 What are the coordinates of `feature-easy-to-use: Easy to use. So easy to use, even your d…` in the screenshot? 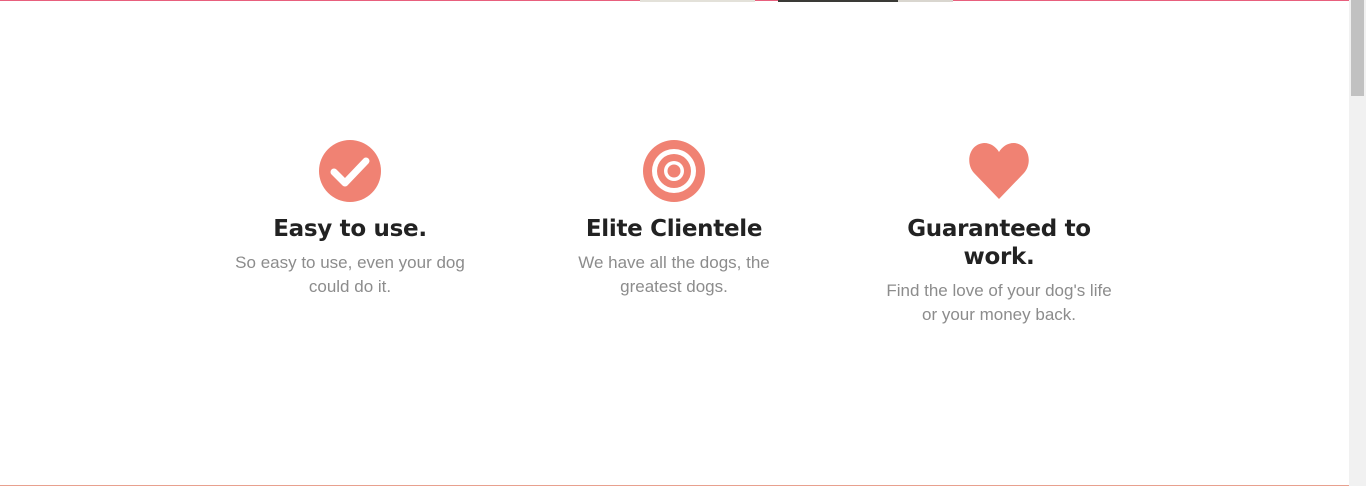 It's located at (350, 219).